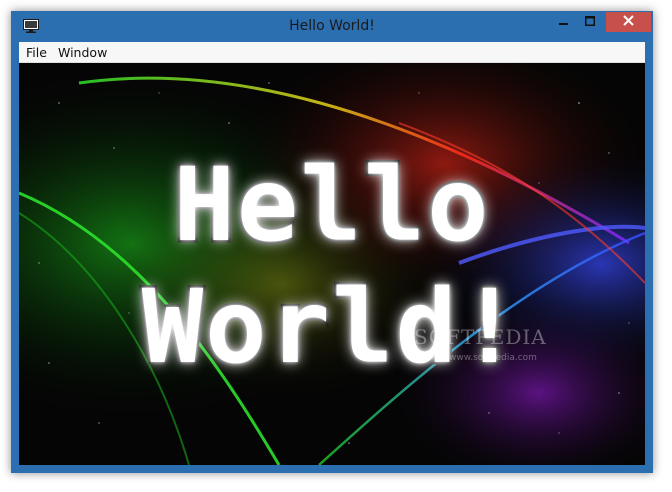  I want to click on menu-bar: File Window, so click(332, 52).